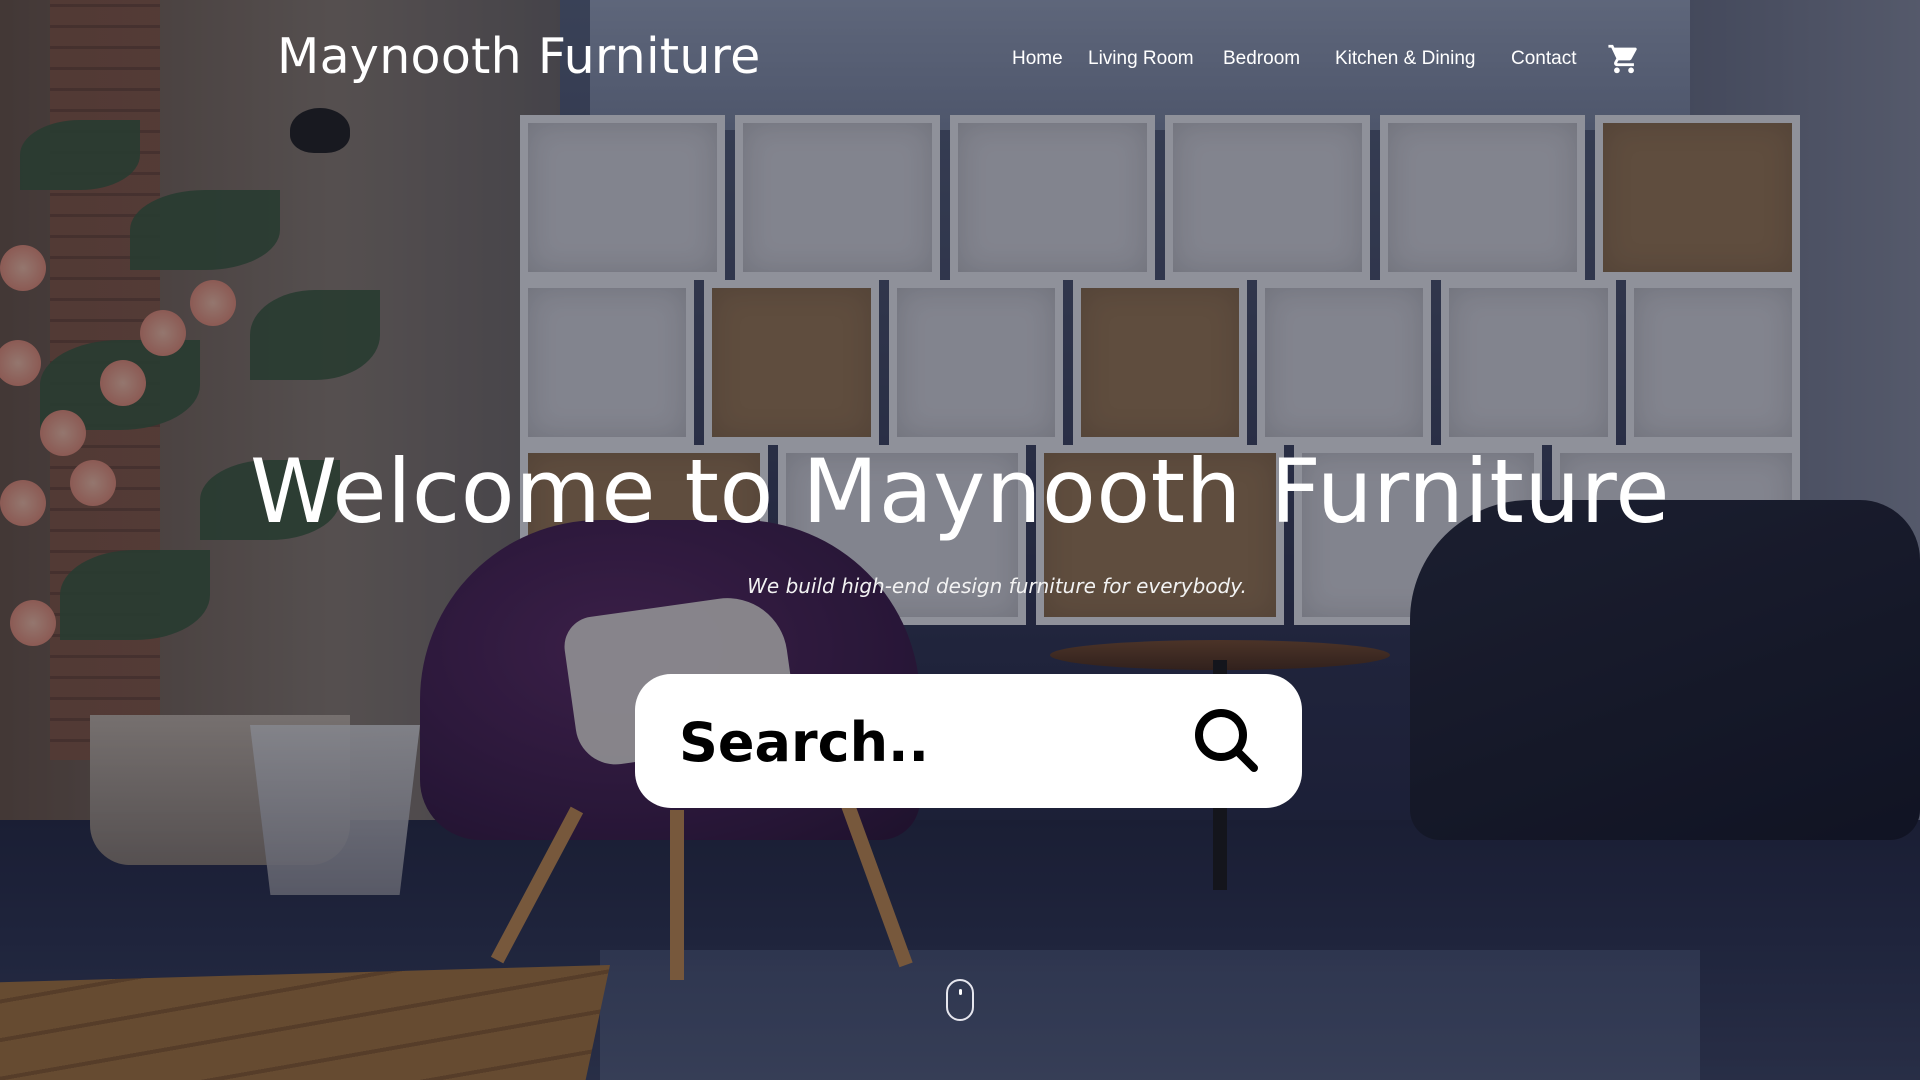  What do you see at coordinates (1624, 59) in the screenshot?
I see `shopping-cart-icon` at bounding box center [1624, 59].